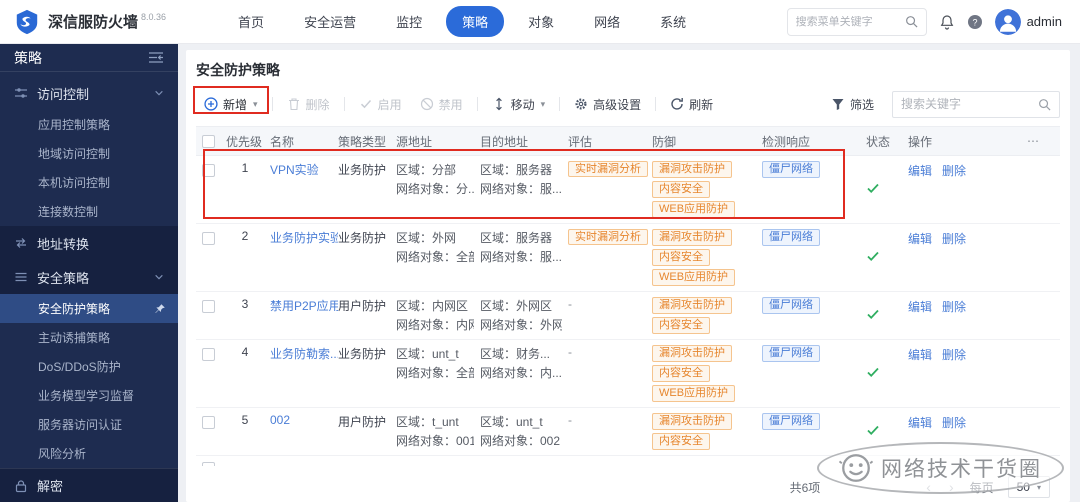  Describe the element at coordinates (975, 22) in the screenshot. I see `help-icon: ?` at that location.